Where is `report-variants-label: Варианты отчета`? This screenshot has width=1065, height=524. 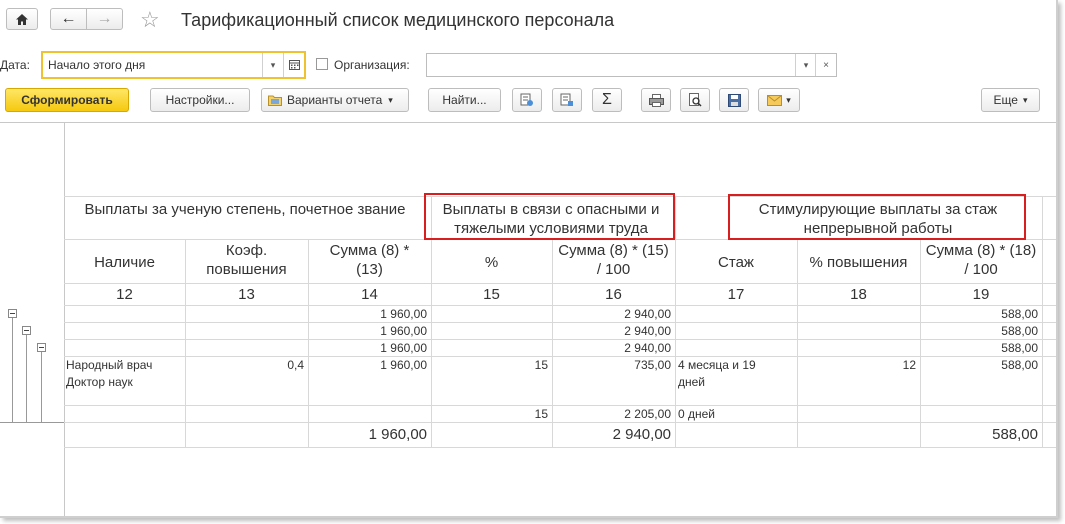 report-variants-label: Варианты отчета is located at coordinates (335, 100).